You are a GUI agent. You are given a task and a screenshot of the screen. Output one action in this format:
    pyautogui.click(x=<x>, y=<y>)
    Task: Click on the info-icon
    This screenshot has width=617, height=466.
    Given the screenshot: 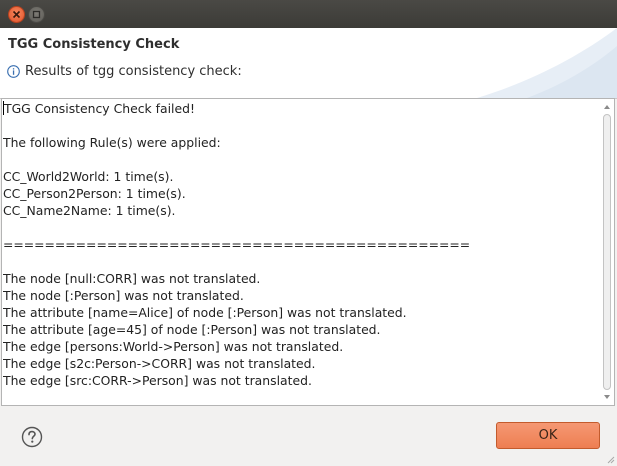 What is the action you would take?
    pyautogui.click(x=13, y=71)
    